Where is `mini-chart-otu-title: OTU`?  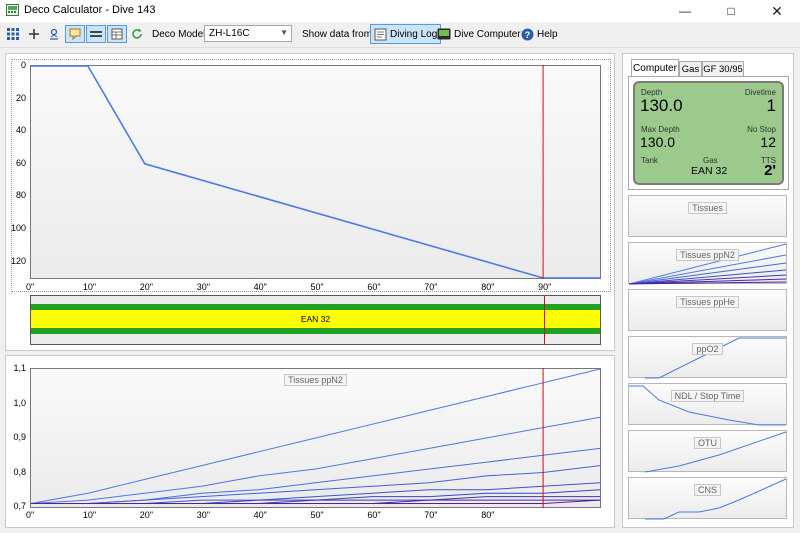 mini-chart-otu-title: OTU is located at coordinates (707, 443).